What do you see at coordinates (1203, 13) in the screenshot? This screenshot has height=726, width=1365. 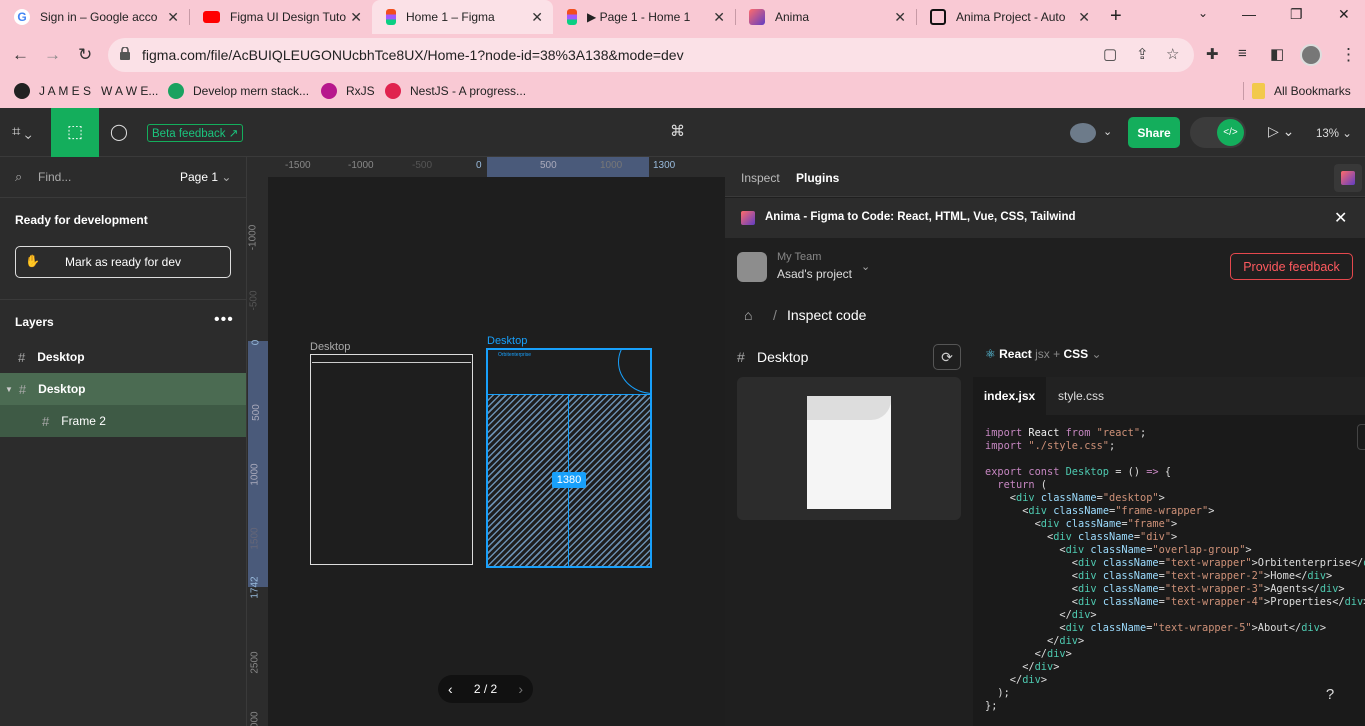 I see `tab-search-chevron-icon: ⌄` at bounding box center [1203, 13].